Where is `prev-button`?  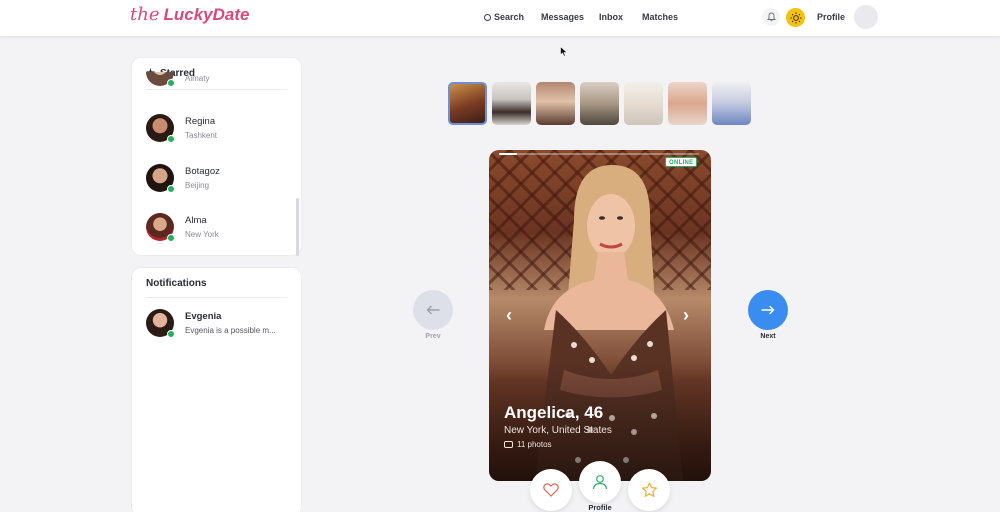 prev-button is located at coordinates (433, 310).